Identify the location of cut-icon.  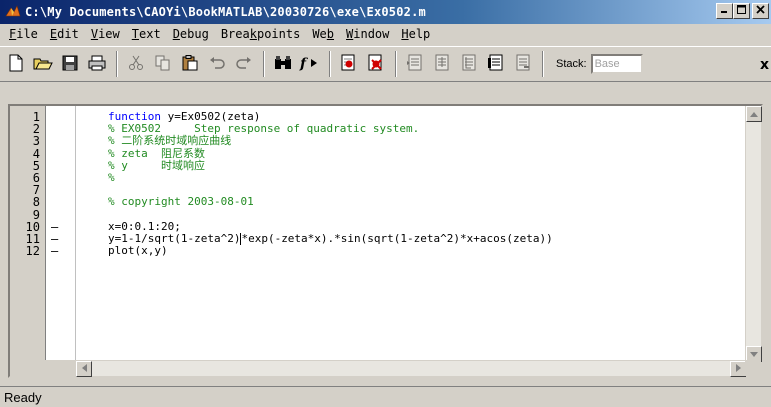
(136, 64).